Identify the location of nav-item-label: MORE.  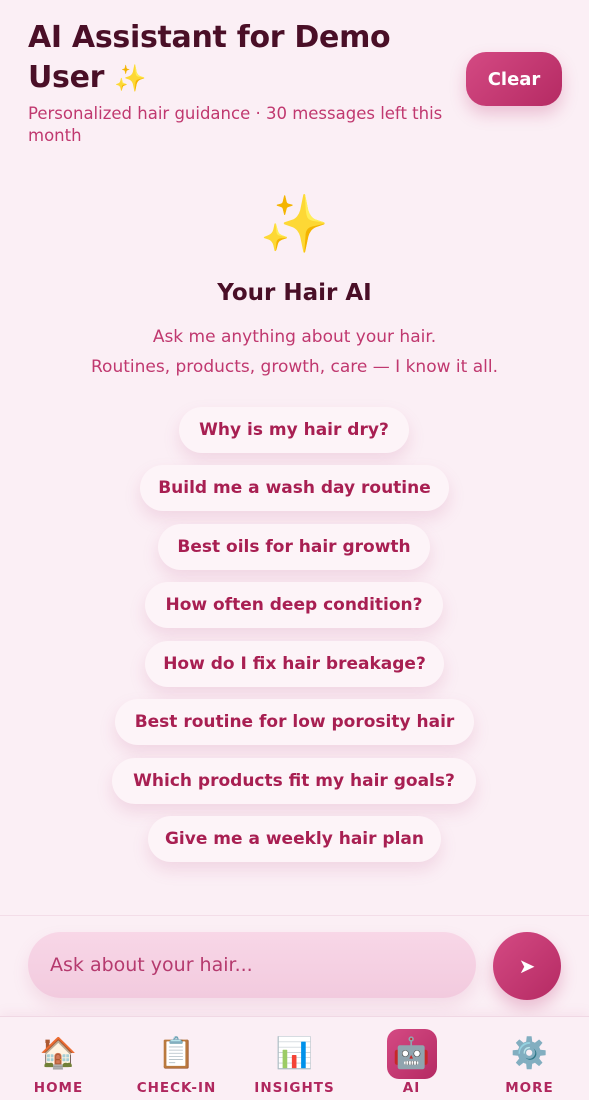
(529, 1088).